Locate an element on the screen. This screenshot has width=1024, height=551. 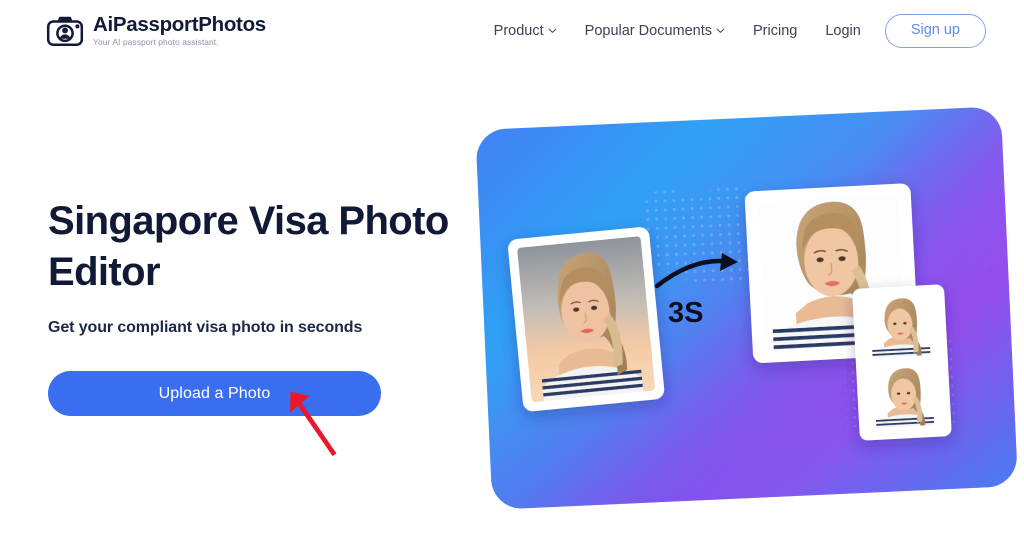
nav-item-popular-documents: Popular Documents is located at coordinates (655, 31).